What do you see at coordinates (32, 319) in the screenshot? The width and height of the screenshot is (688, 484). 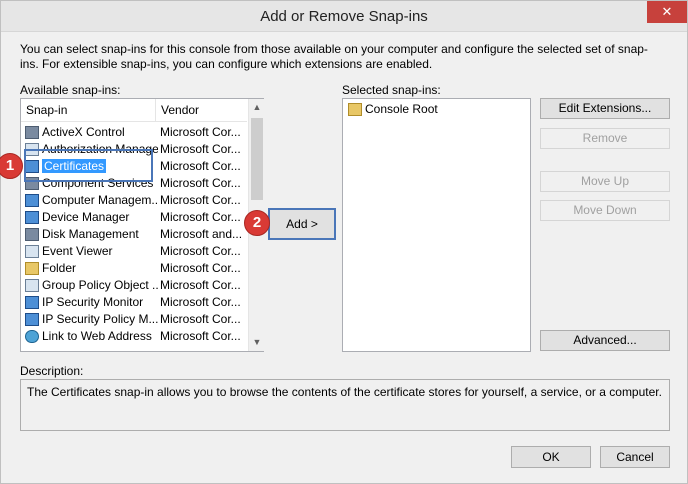 I see `ip-security-policy-icon` at bounding box center [32, 319].